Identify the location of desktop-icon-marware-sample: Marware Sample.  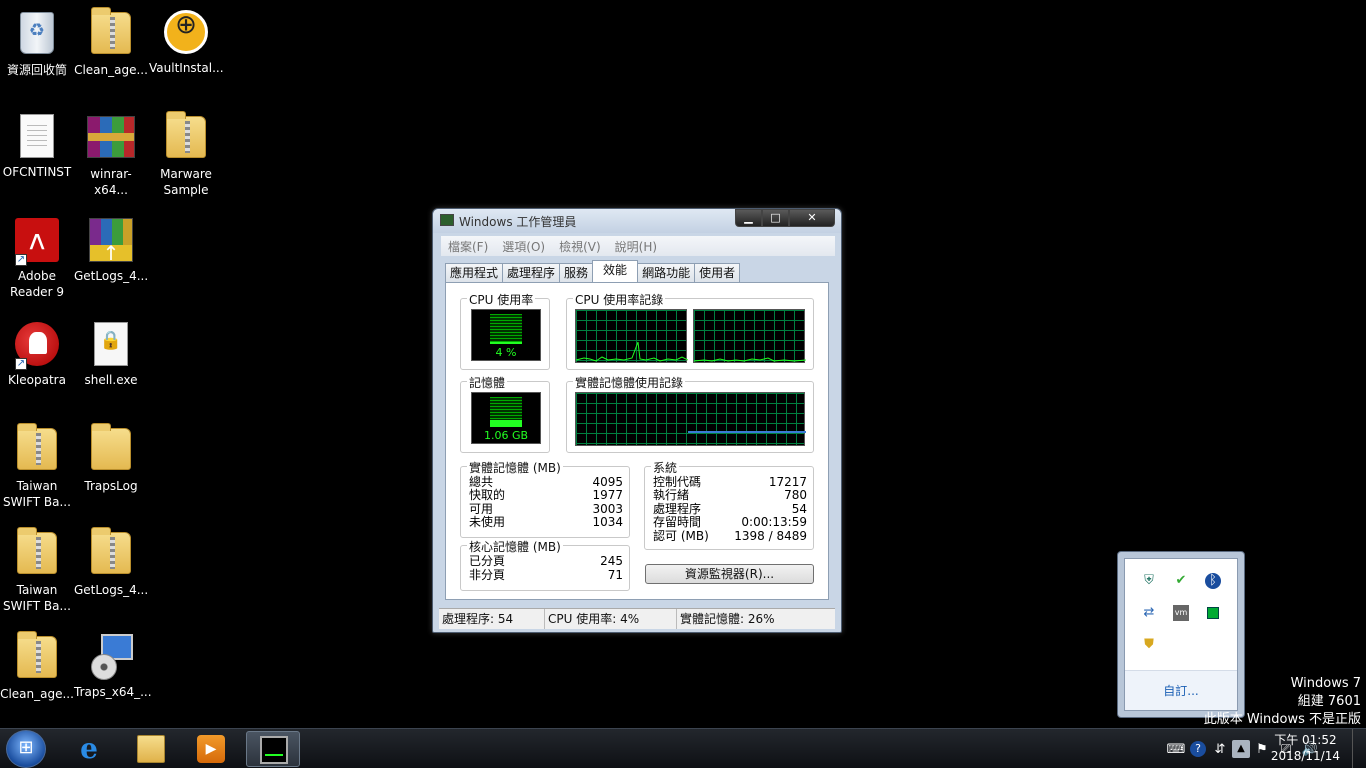
(186, 154).